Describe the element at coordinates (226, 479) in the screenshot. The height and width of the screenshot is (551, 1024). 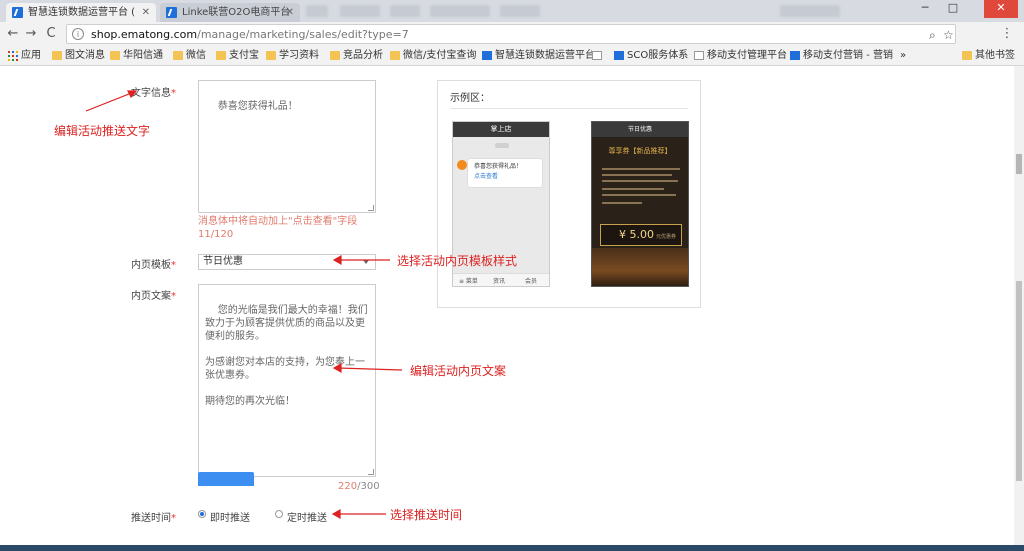
I see `save-button` at that location.